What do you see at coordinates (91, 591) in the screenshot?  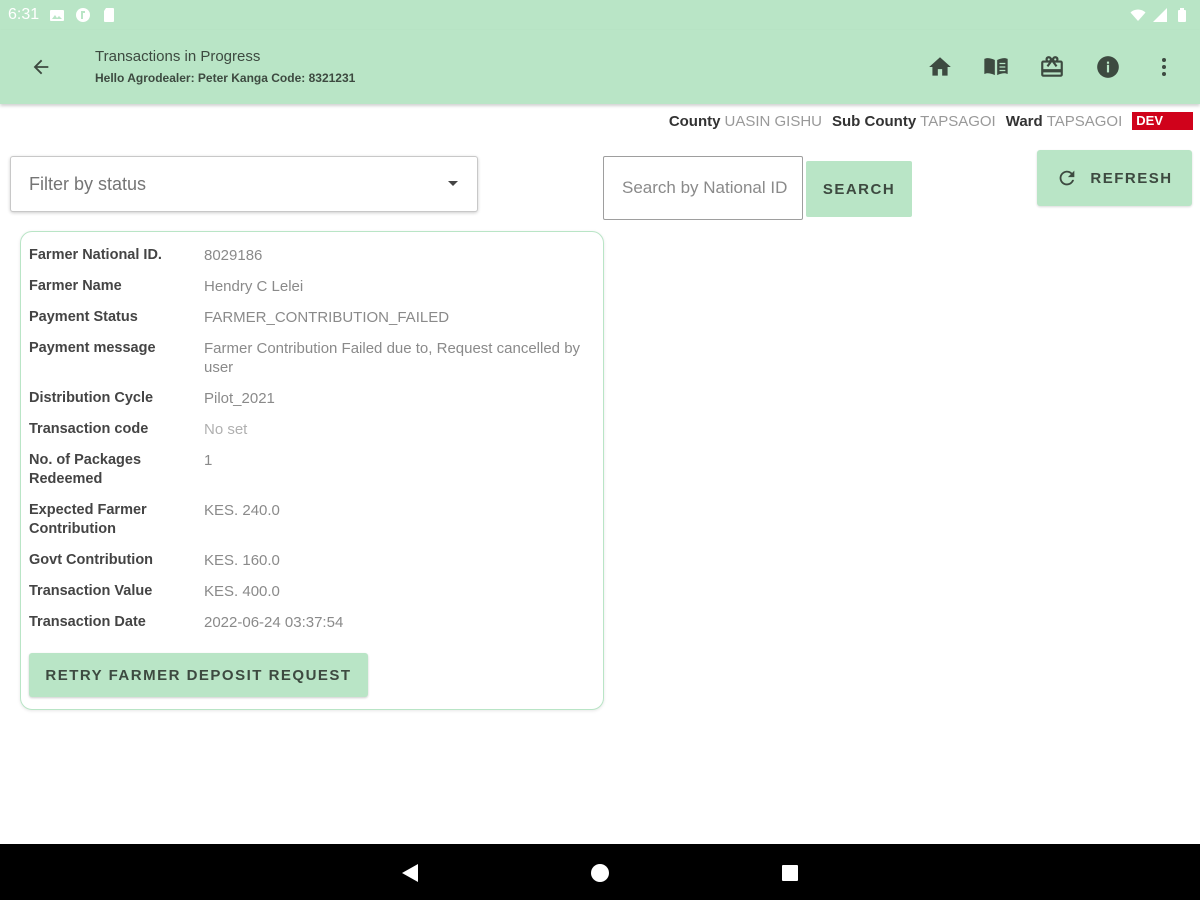 I see `field-label: Transaction Value` at bounding box center [91, 591].